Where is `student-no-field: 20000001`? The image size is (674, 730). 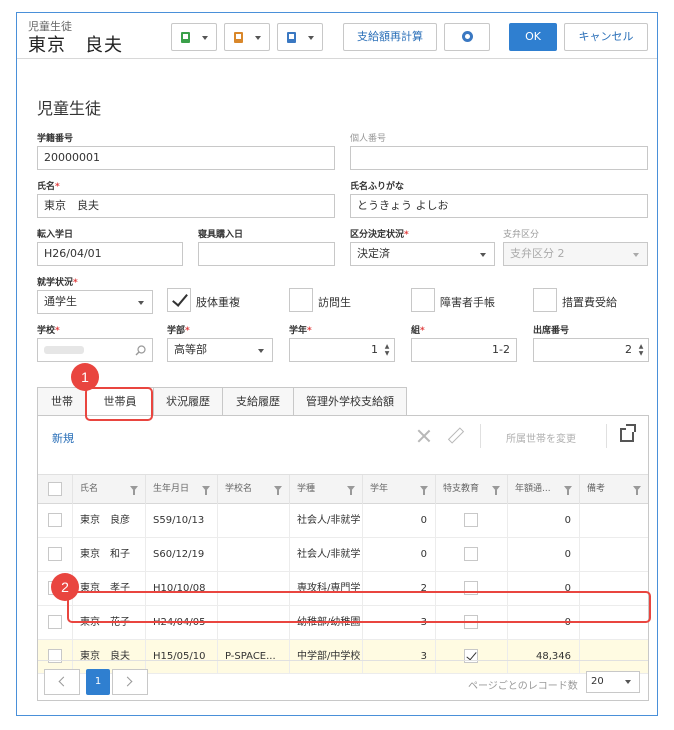
student-no-field: 20000001 is located at coordinates (186, 158).